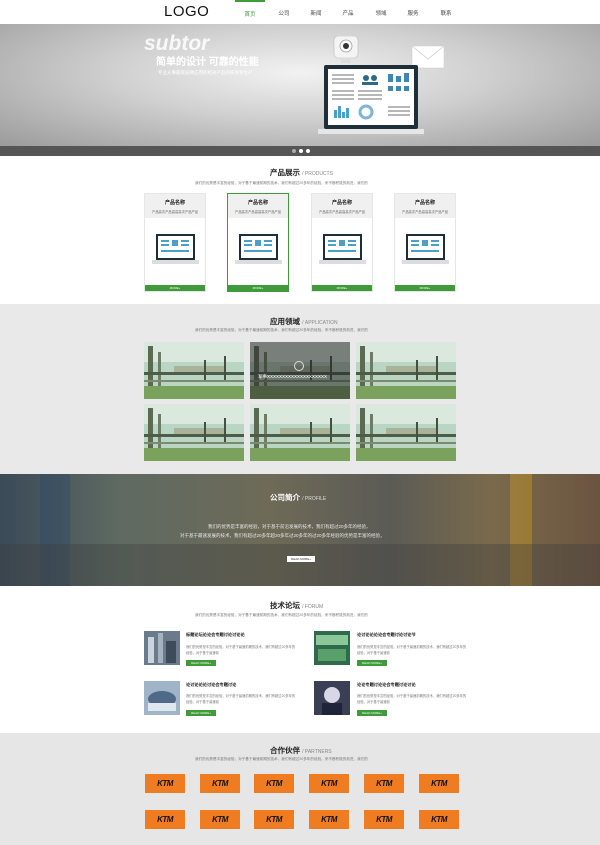 This screenshot has height=845, width=600. Describe the element at coordinates (285, 605) in the screenshot. I see `forum-title: 技术论坛` at that location.